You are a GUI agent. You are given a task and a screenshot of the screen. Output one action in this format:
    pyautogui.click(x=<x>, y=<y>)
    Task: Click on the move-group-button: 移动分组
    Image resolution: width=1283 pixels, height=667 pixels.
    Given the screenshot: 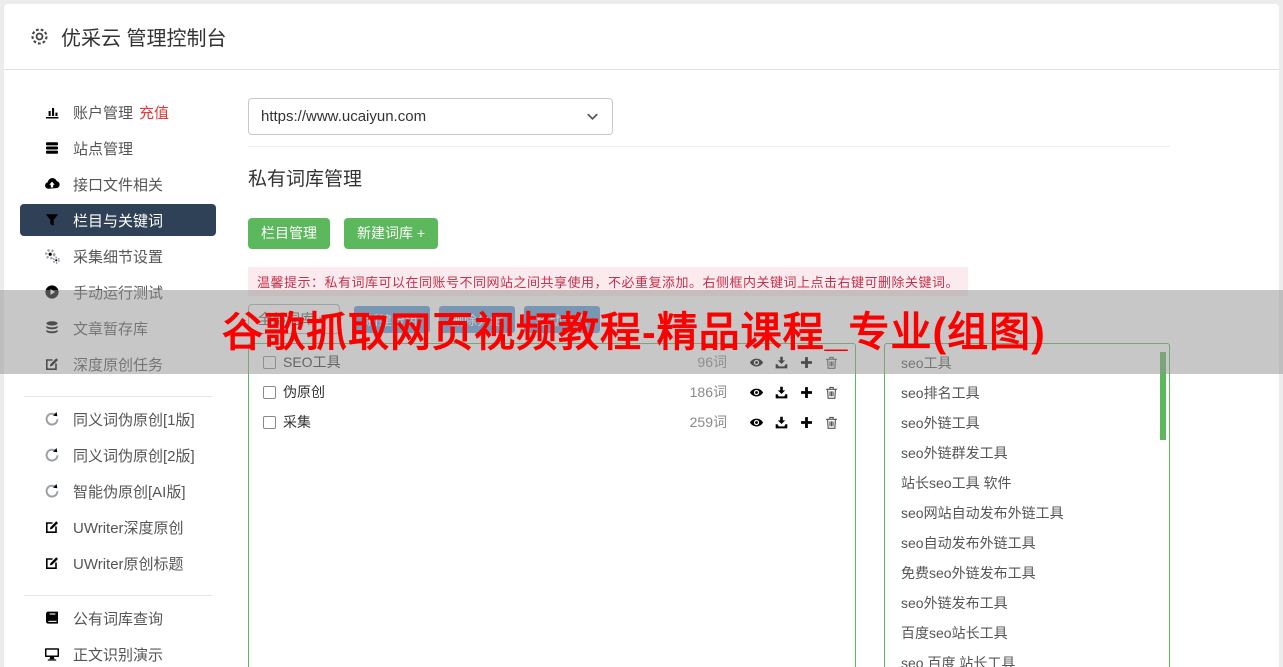 What is the action you would take?
    pyautogui.click(x=562, y=319)
    